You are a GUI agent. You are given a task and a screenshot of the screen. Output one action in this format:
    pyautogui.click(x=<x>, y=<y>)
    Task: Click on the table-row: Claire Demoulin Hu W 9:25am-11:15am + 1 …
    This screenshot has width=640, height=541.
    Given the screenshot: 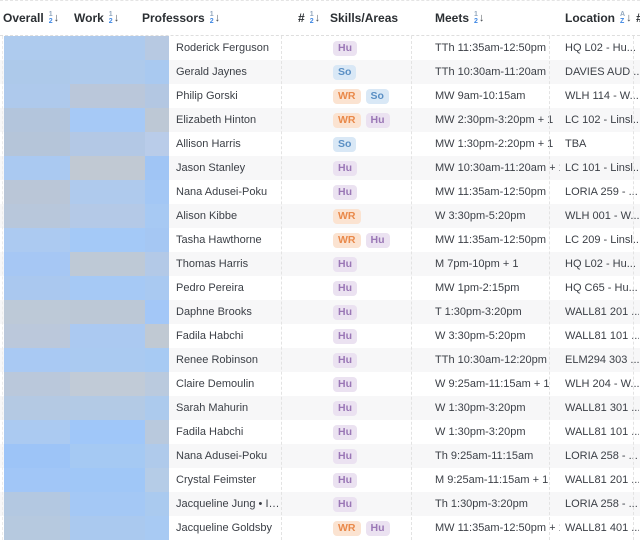 What is the action you would take?
    pyautogui.click(x=320, y=384)
    